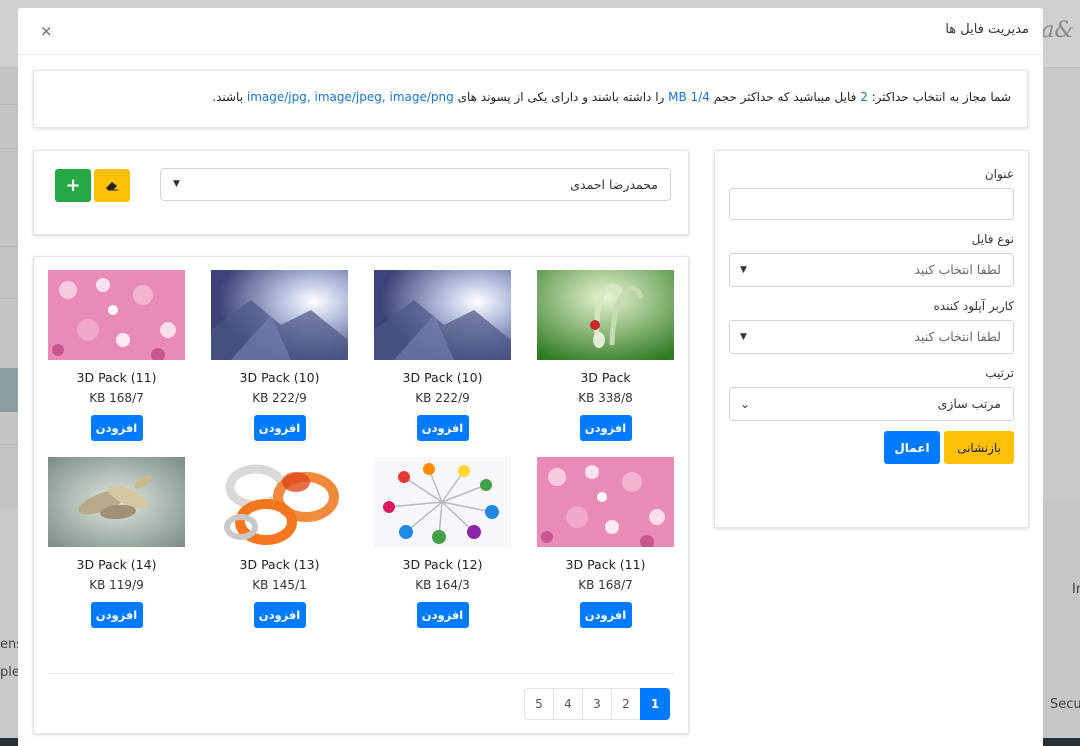  What do you see at coordinates (614, 184) in the screenshot?
I see `user-select-value: محمدرضا احمدی` at bounding box center [614, 184].